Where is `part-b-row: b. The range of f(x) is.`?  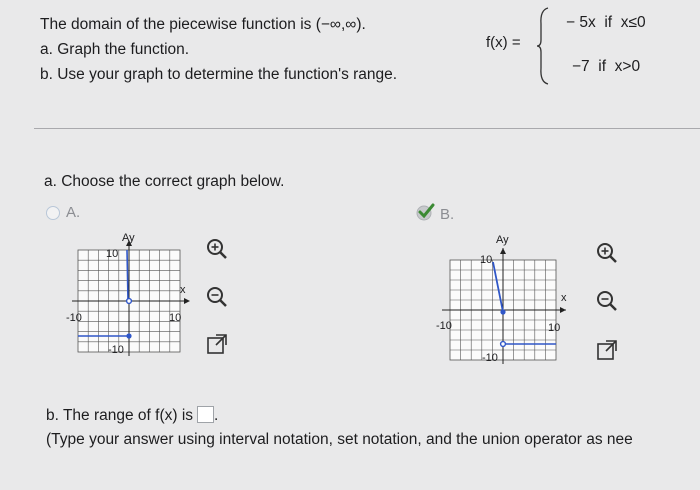
part-b-row: b. The range of f(x) is. is located at coordinates (132, 416).